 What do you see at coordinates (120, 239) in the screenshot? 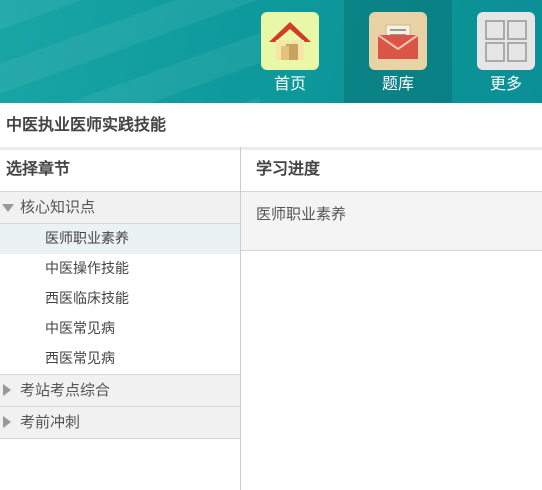
I see `chapter-item: 医师职业素养` at bounding box center [120, 239].